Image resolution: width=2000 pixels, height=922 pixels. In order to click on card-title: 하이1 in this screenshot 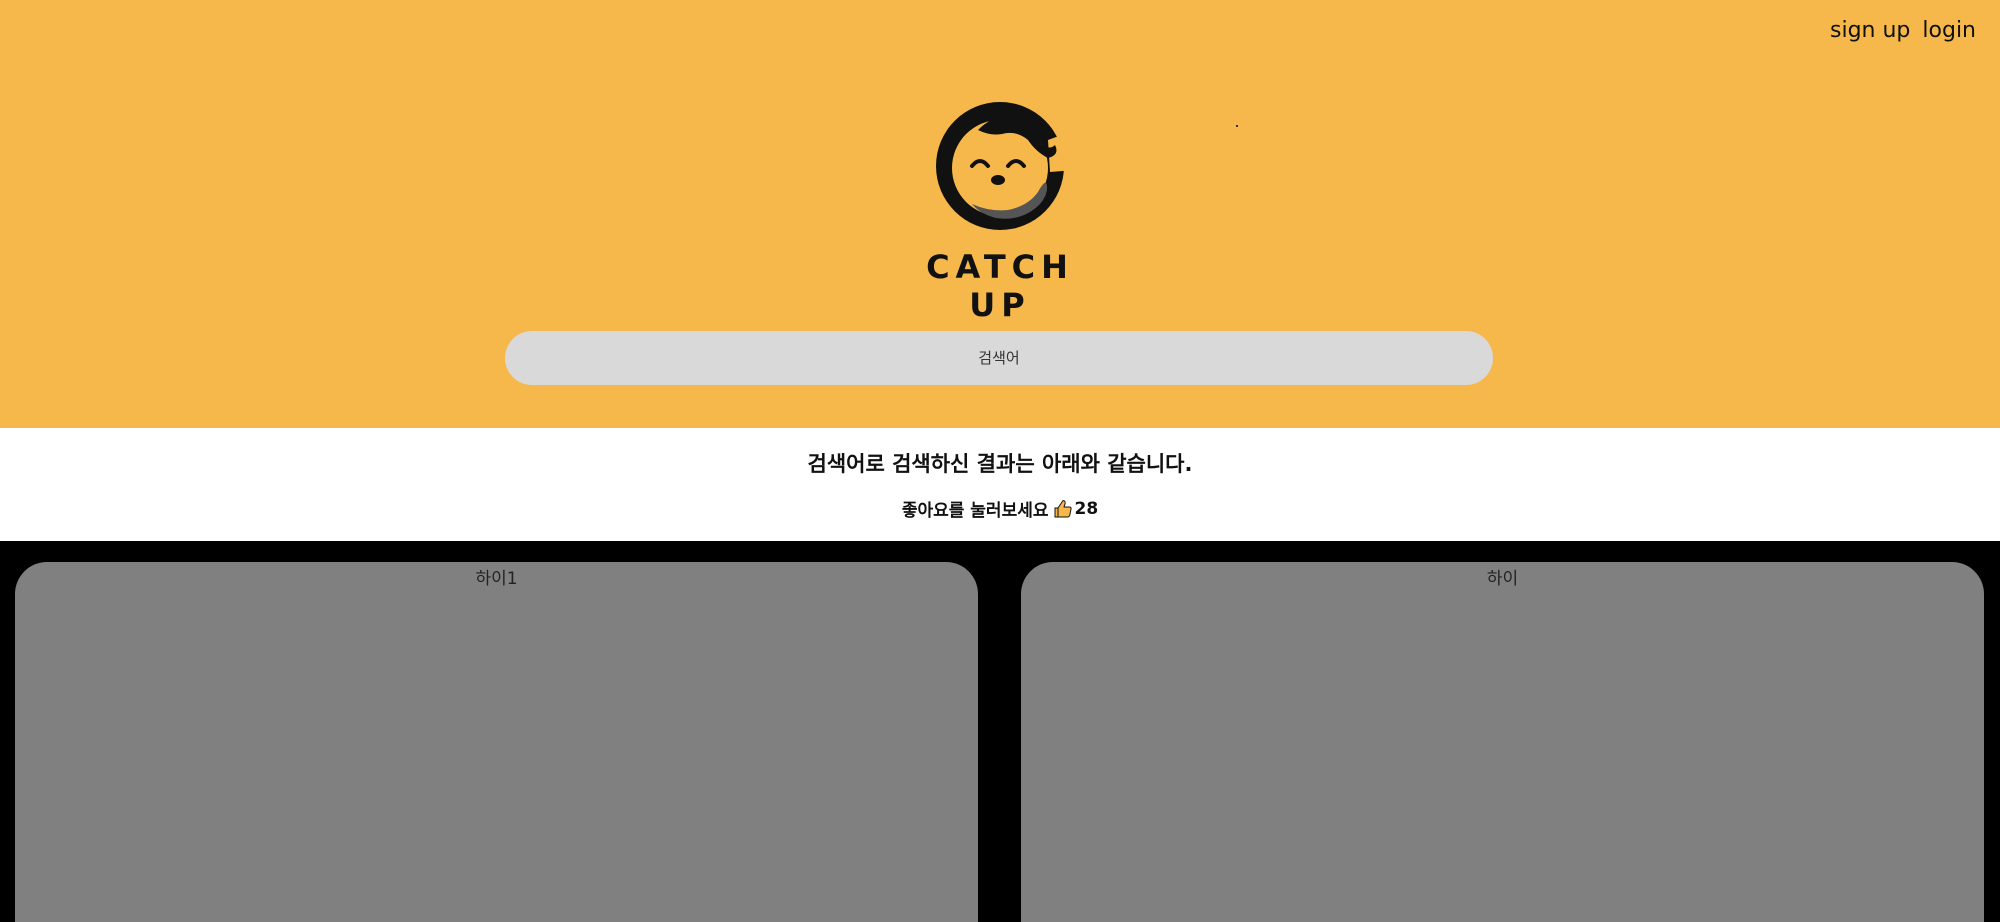, I will do `click(496, 579)`.